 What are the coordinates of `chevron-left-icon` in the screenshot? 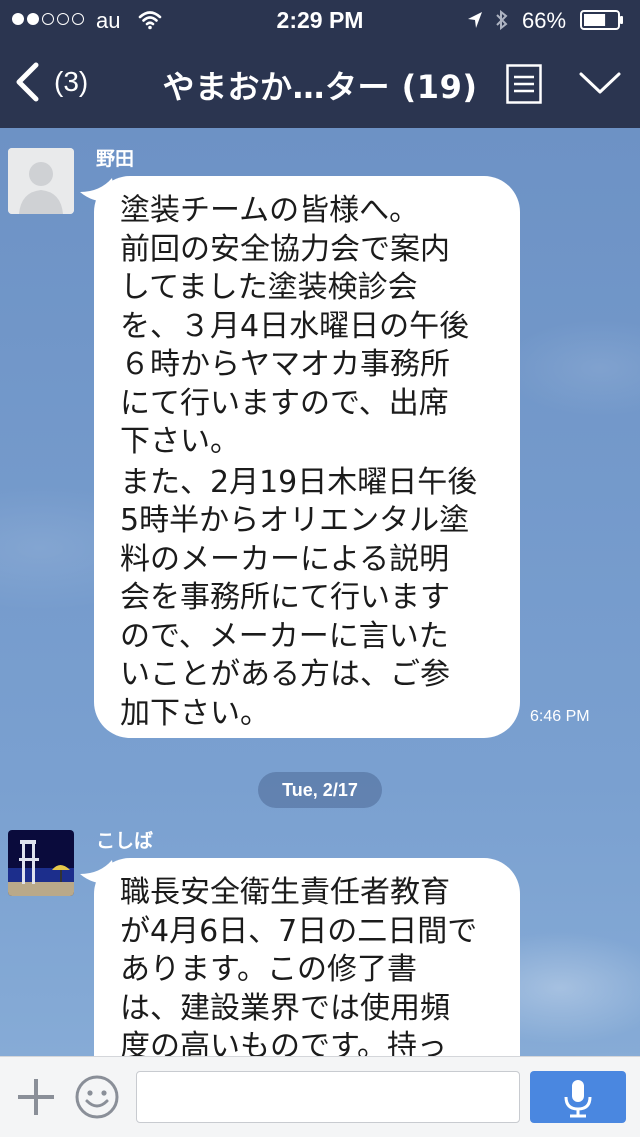 It's located at (27, 82).